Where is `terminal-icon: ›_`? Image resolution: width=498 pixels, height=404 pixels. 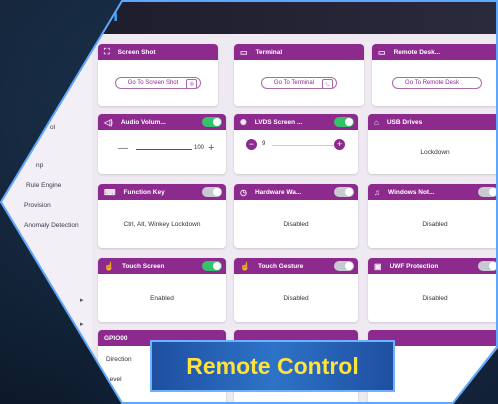 terminal-icon: ›_ is located at coordinates (328, 84).